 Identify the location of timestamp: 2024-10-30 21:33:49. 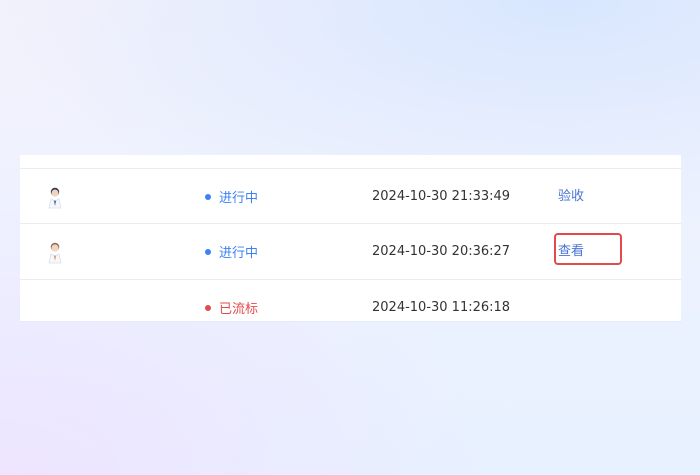
(441, 196).